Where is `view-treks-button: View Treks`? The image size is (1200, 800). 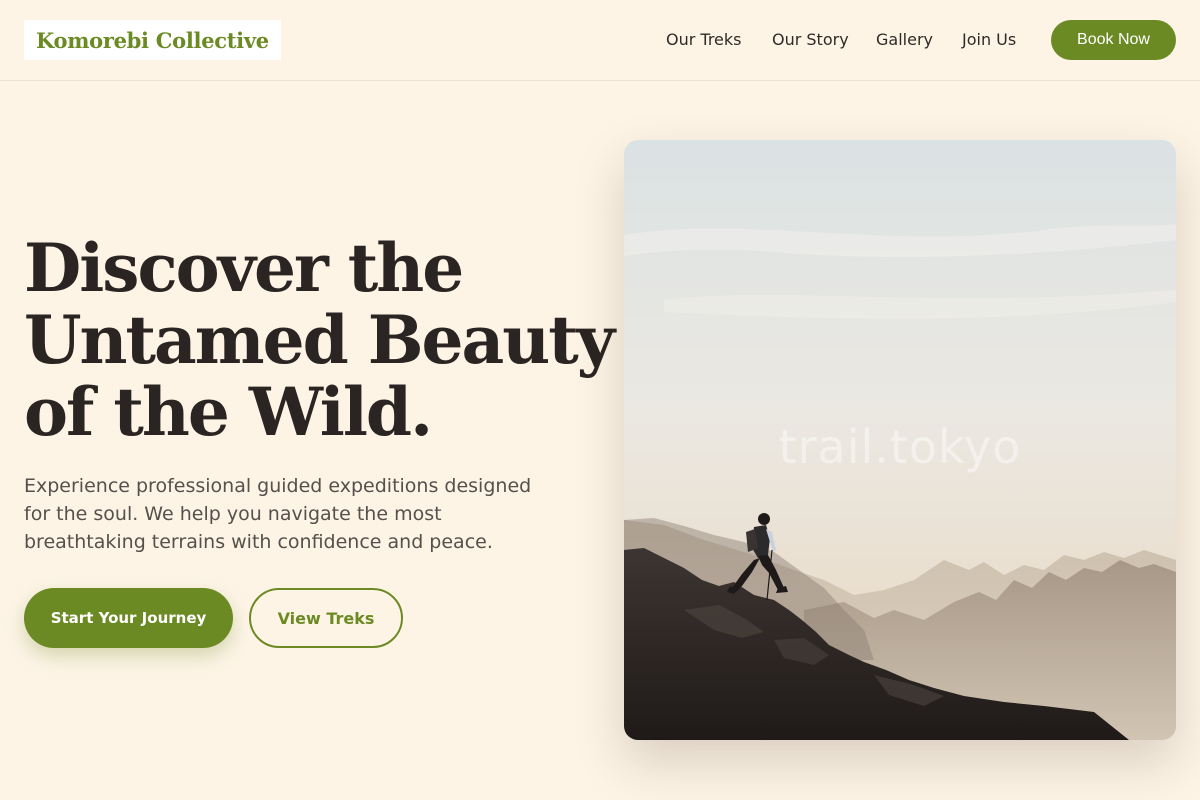 view-treks-button: View Treks is located at coordinates (326, 618).